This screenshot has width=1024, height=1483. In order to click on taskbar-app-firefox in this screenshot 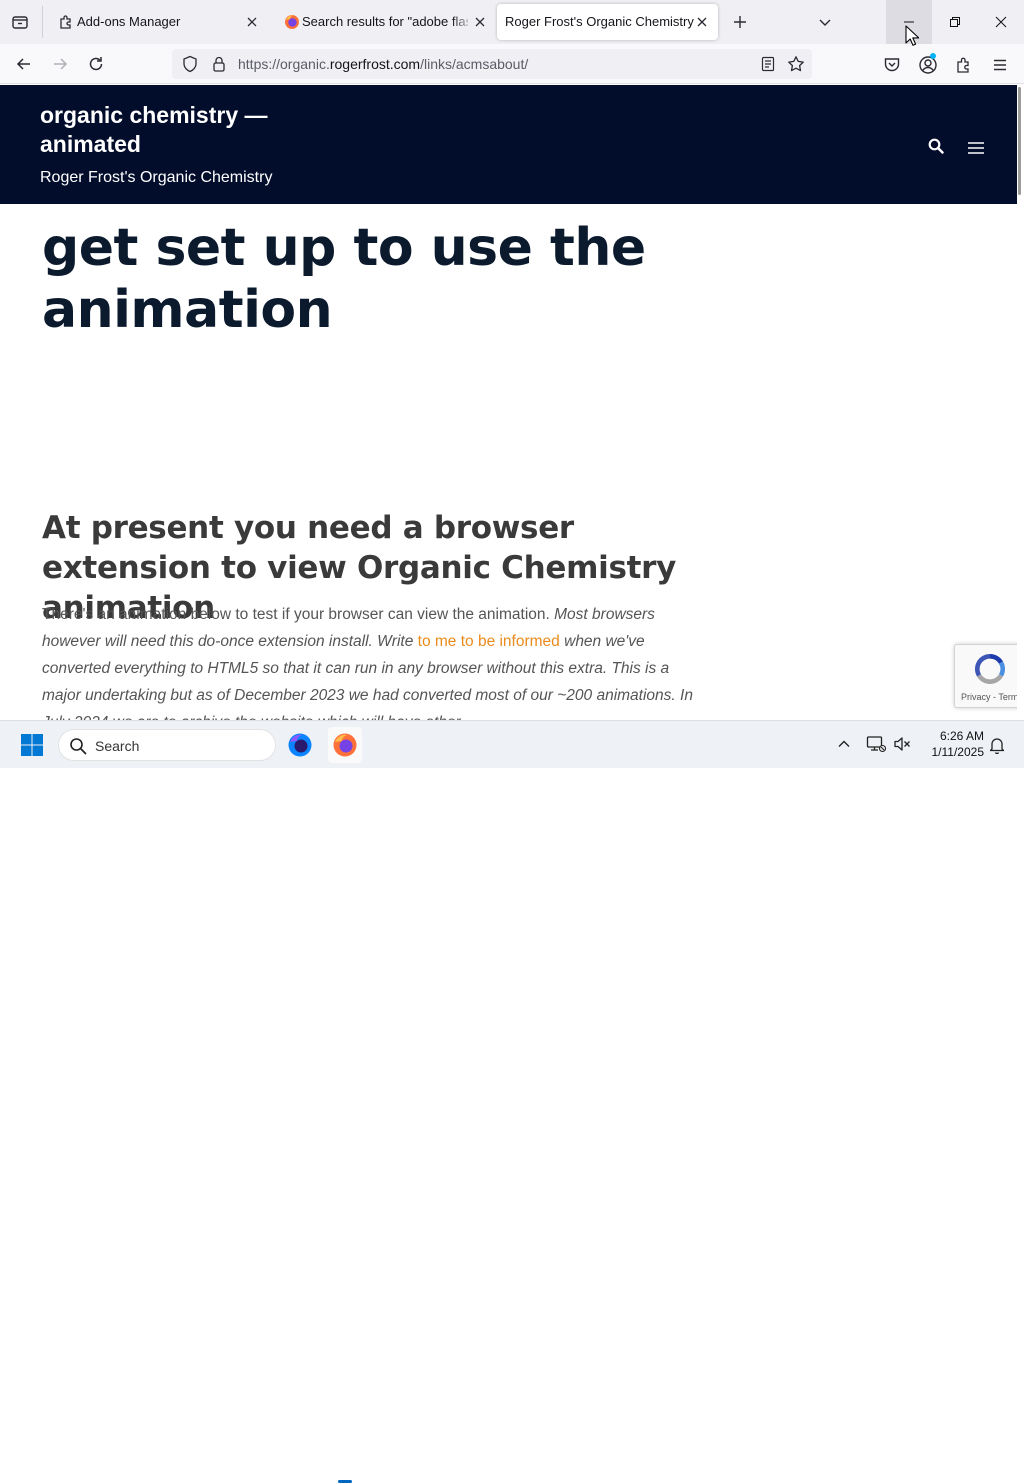, I will do `click(345, 745)`.